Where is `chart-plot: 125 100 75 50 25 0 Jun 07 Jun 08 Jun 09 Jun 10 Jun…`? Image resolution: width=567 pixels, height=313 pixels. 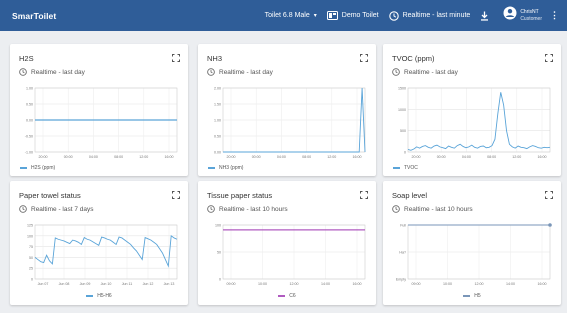
chart-plot: 125 100 75 50 25 0 Jun 07 Jun 08 Jun 09 Jun 10 Jun… is located at coordinates (102, 255).